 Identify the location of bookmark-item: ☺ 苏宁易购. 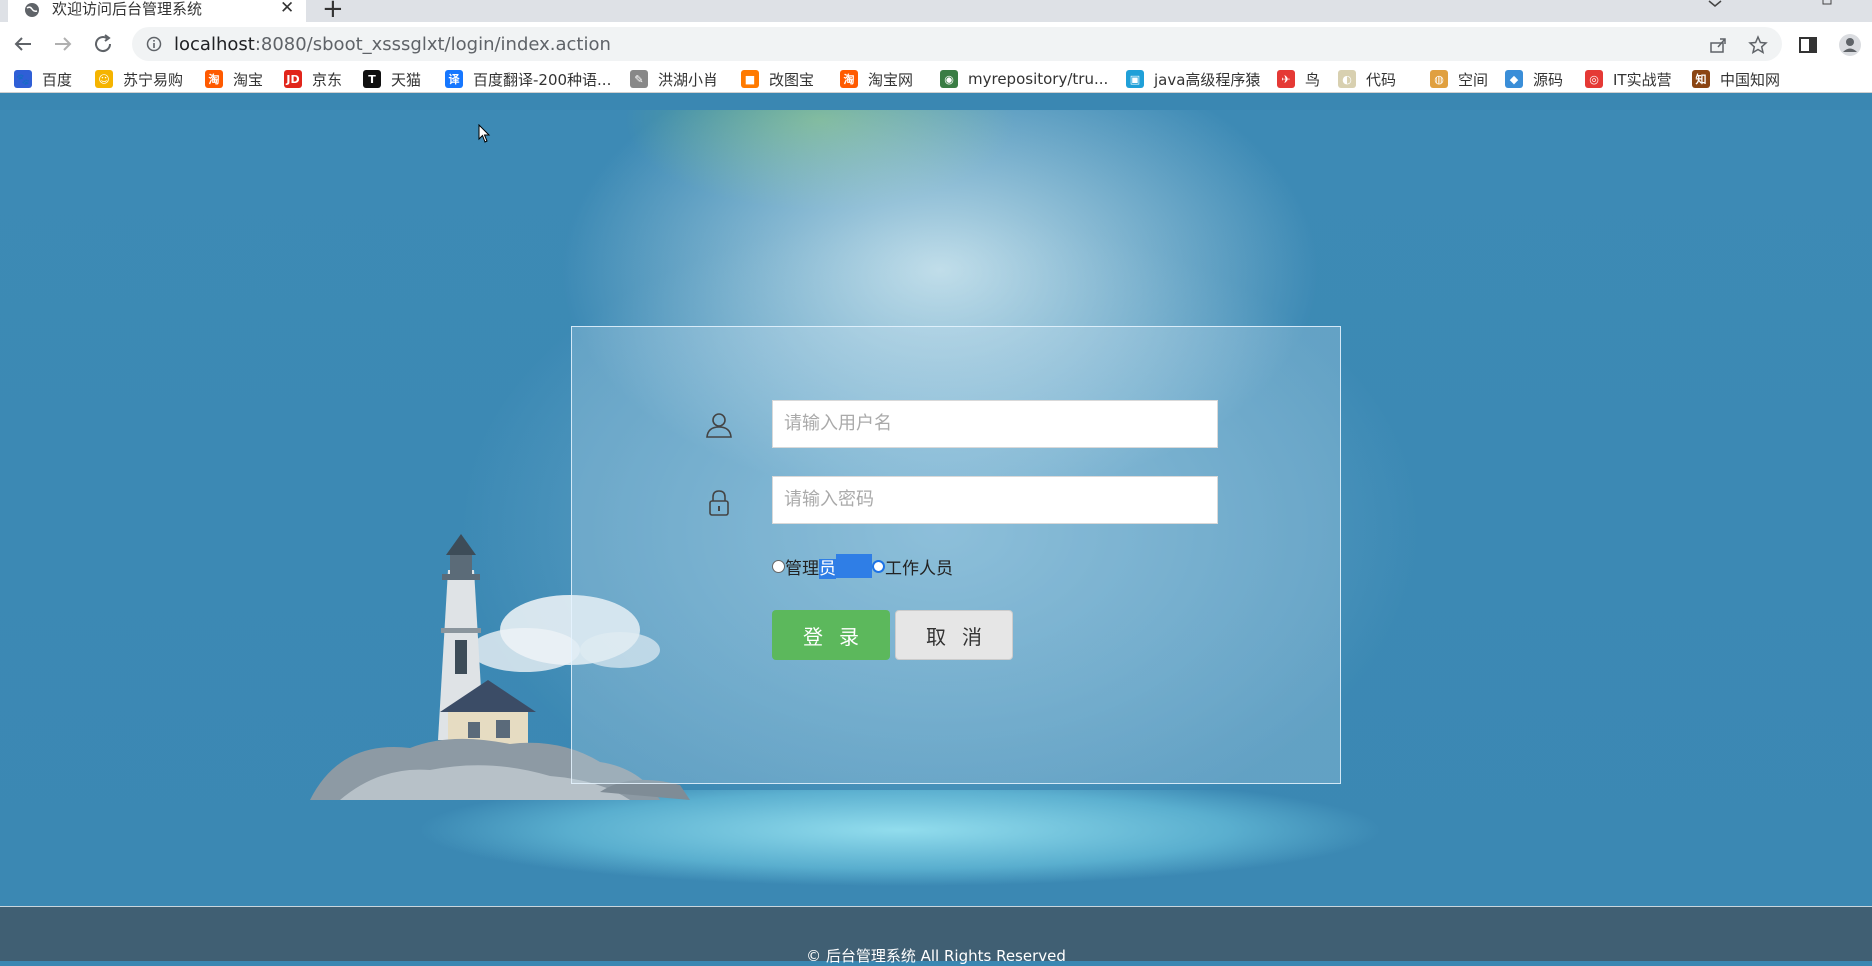
(139, 79).